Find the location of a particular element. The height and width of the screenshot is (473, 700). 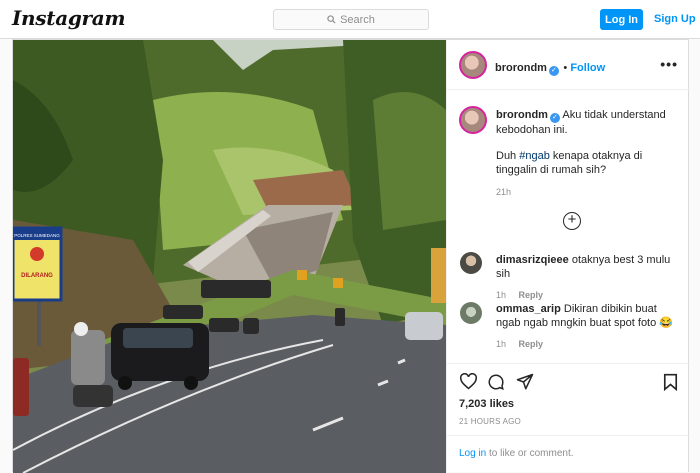

caption-line-2-start: Duh is located at coordinates (508, 156).